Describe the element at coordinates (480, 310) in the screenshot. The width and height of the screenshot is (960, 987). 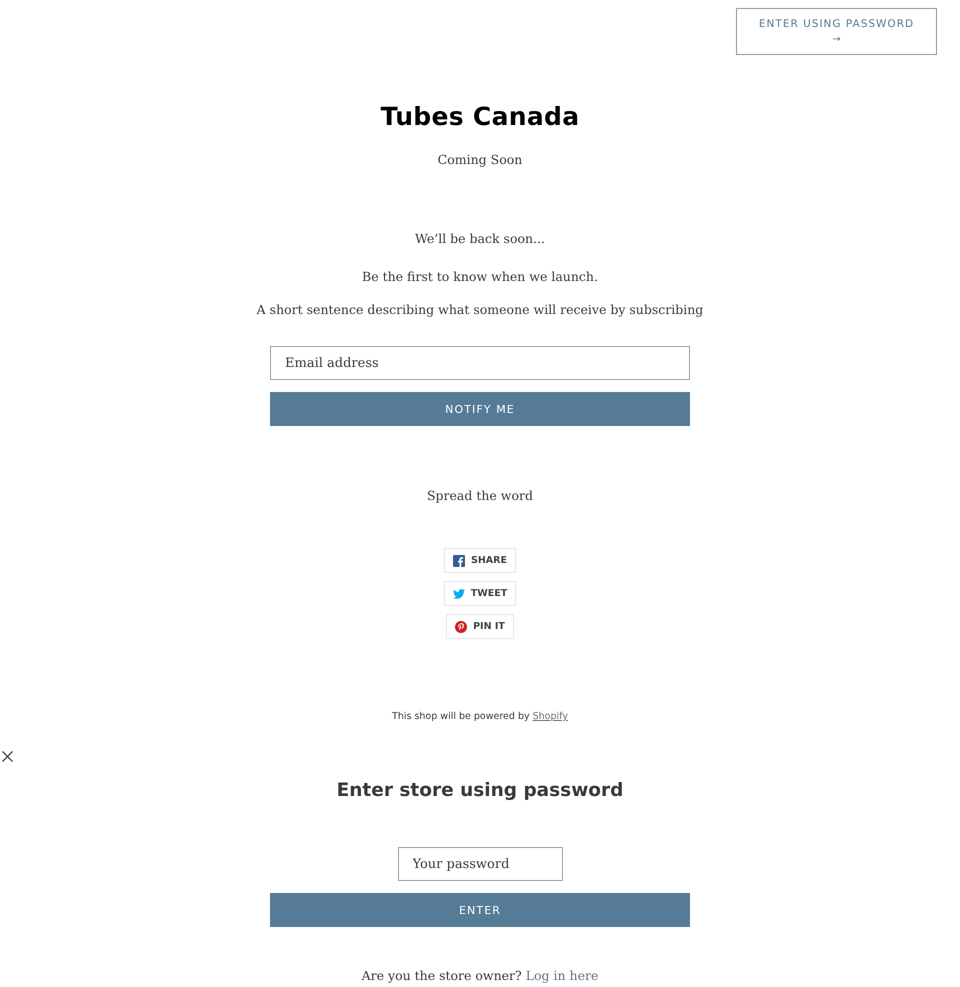
I see `newsletter-description: A short sentence describing what someone will receive by subscribing` at that location.